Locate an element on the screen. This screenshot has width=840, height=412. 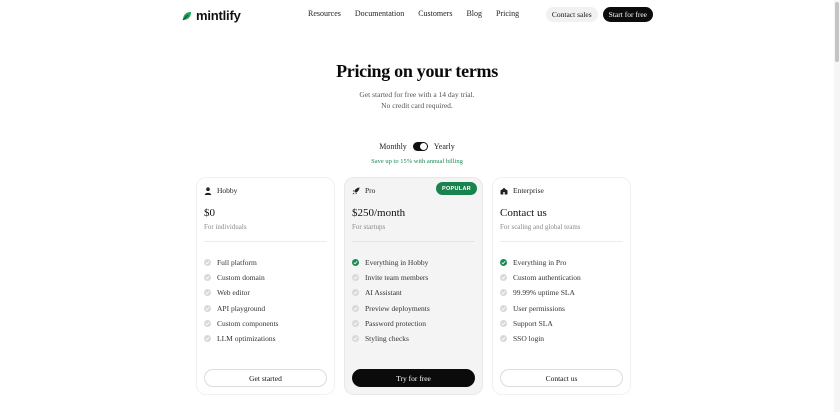
feature-item: Everything in Pro is located at coordinates (540, 262).